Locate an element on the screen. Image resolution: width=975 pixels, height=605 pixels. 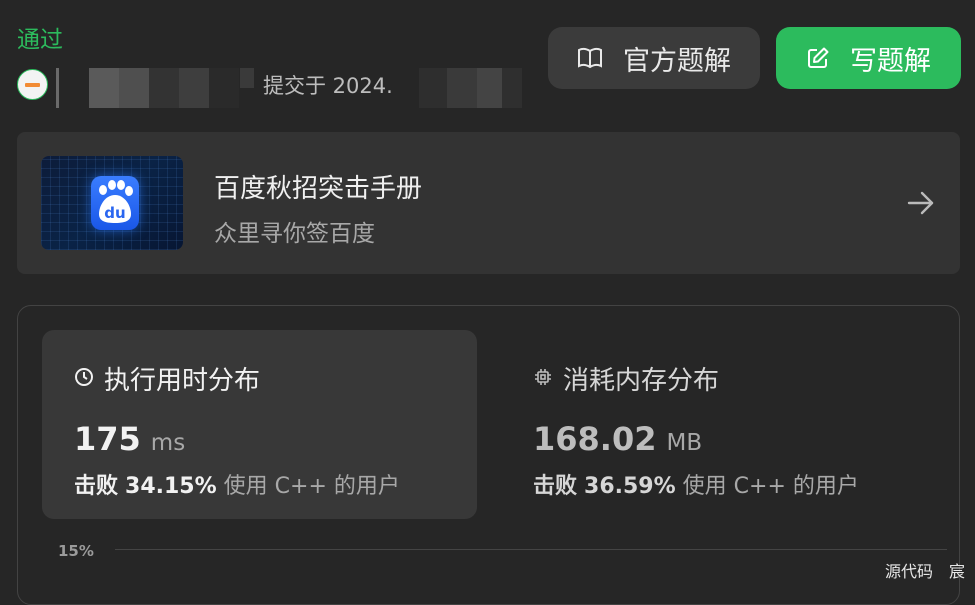
write-solution-button: 写题解 is located at coordinates (868, 58).